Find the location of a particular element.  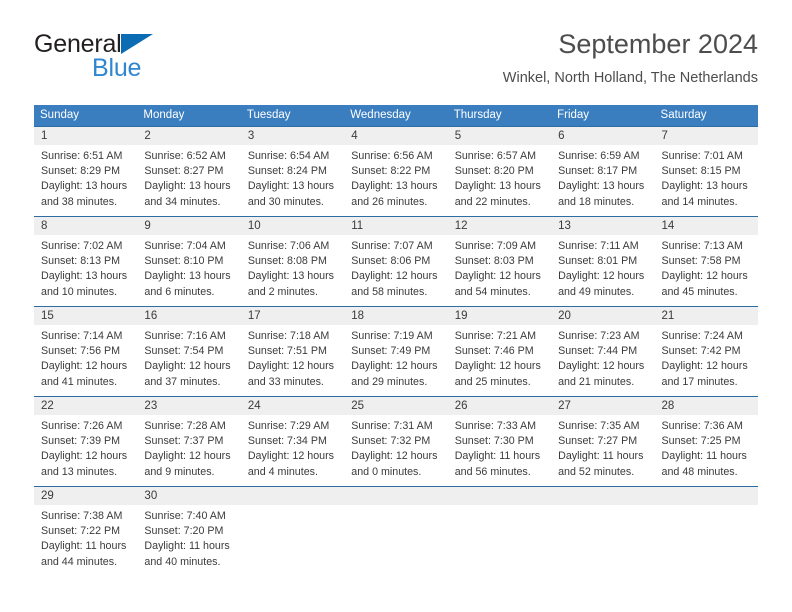

day-number: 26 is located at coordinates (461, 406).